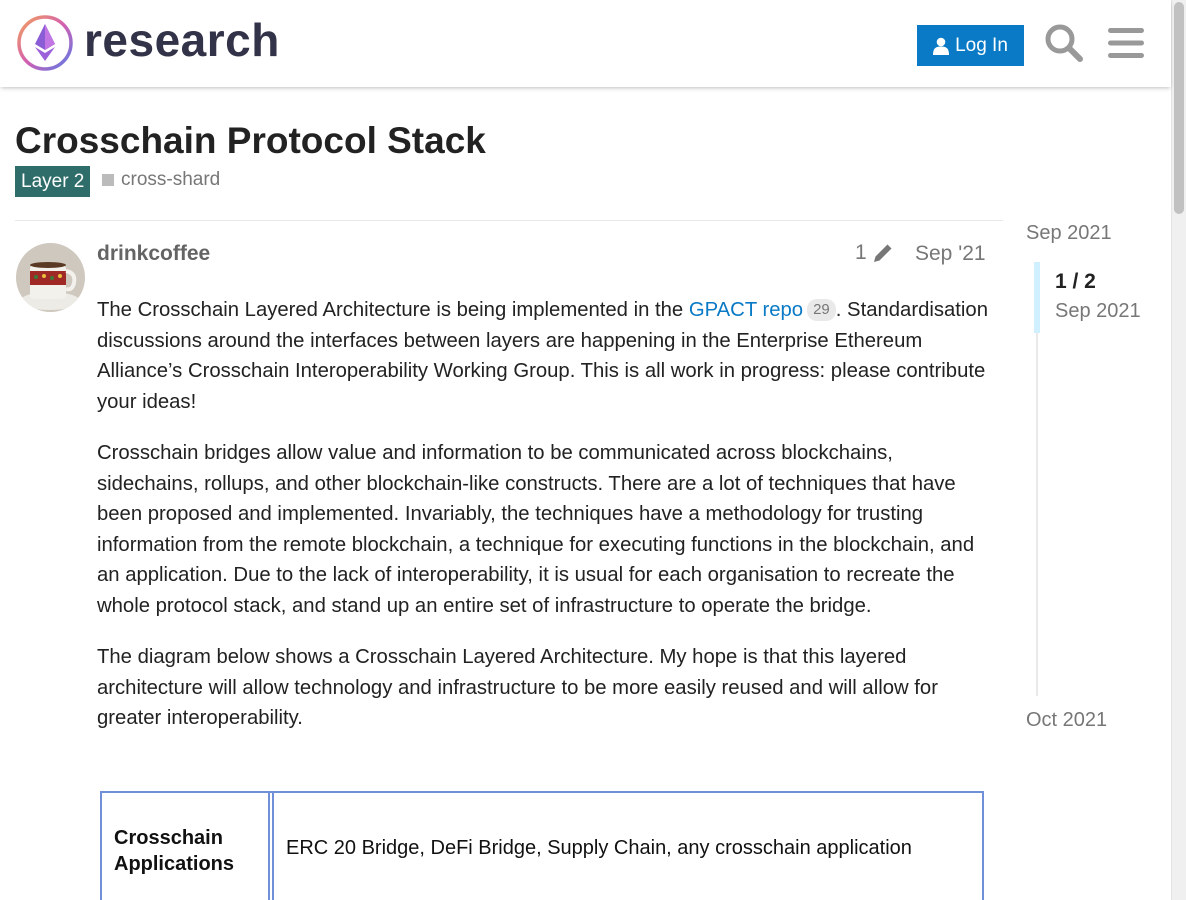 The width and height of the screenshot is (1186, 900). I want to click on hamburger-menu-icon, so click(1126, 43).